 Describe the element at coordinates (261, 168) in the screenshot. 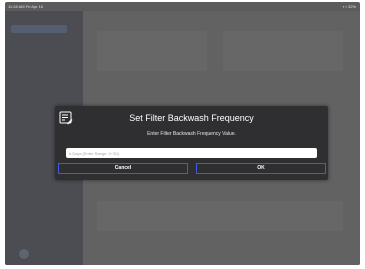

I see `ok-button: OK` at that location.